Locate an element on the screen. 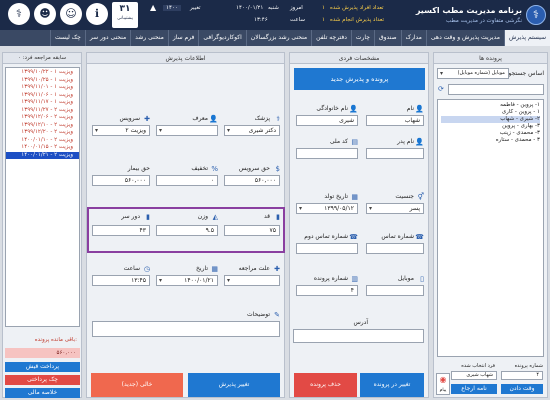  change-label: تغییر is located at coordinates (195, 8).